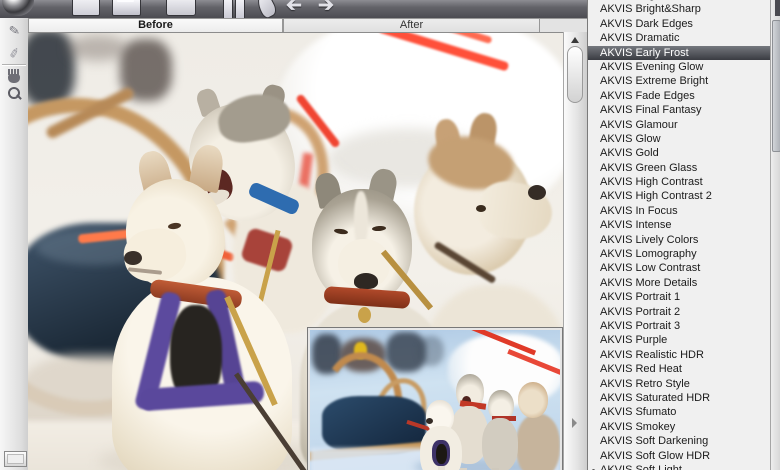  I want to click on toolbar-divider, so click(14, 64).